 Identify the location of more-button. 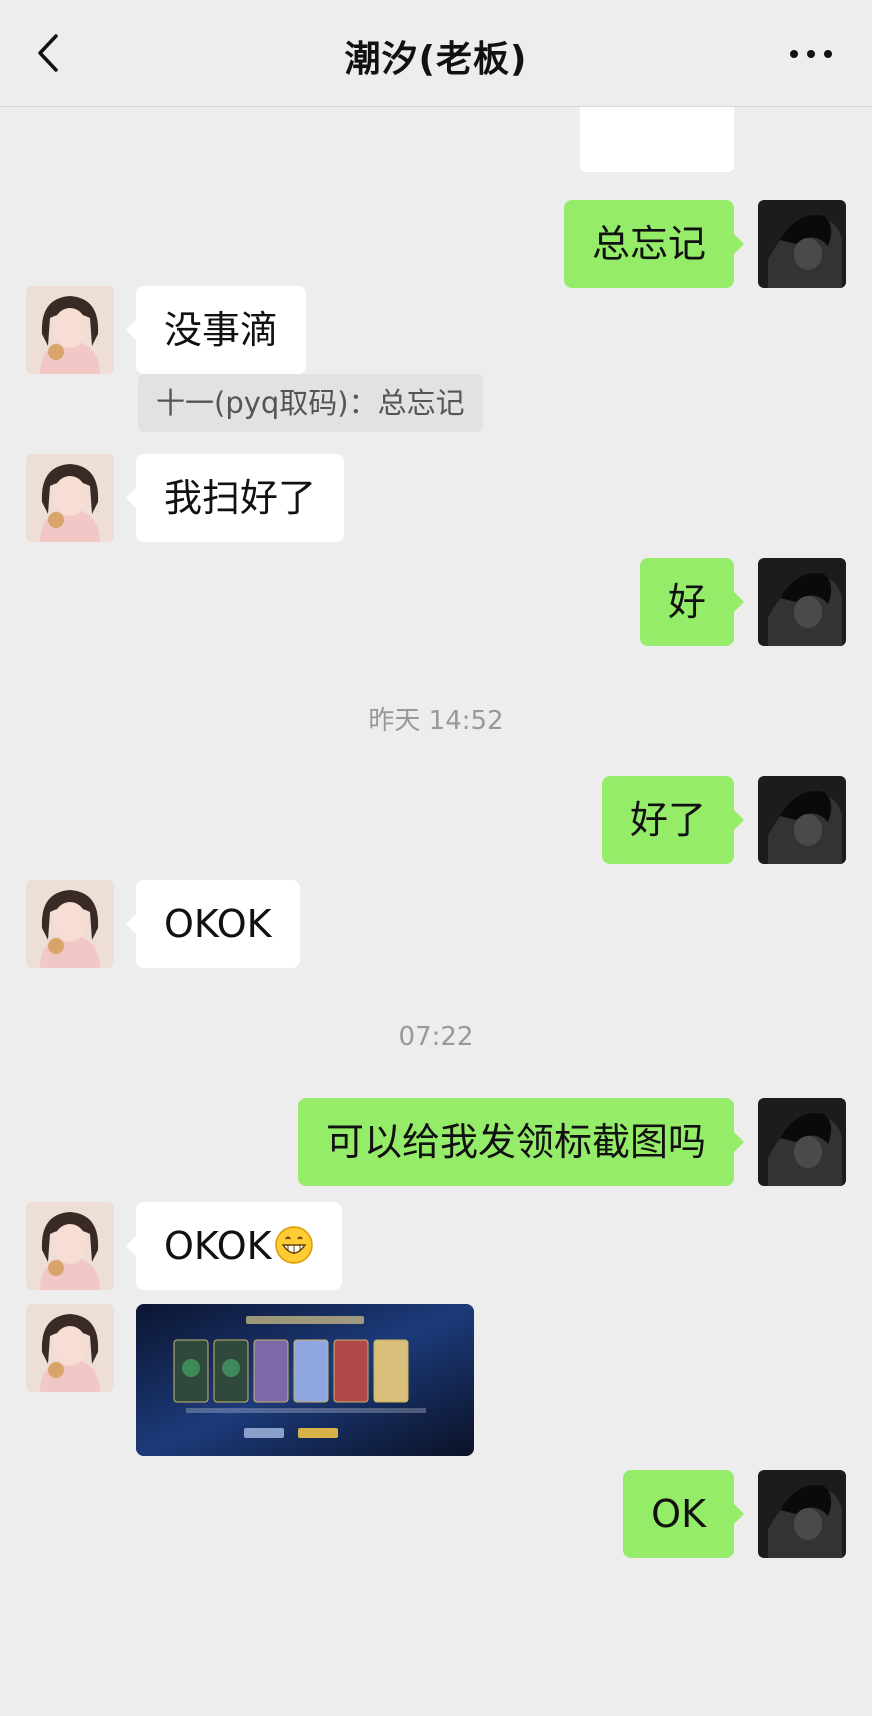
(811, 54).